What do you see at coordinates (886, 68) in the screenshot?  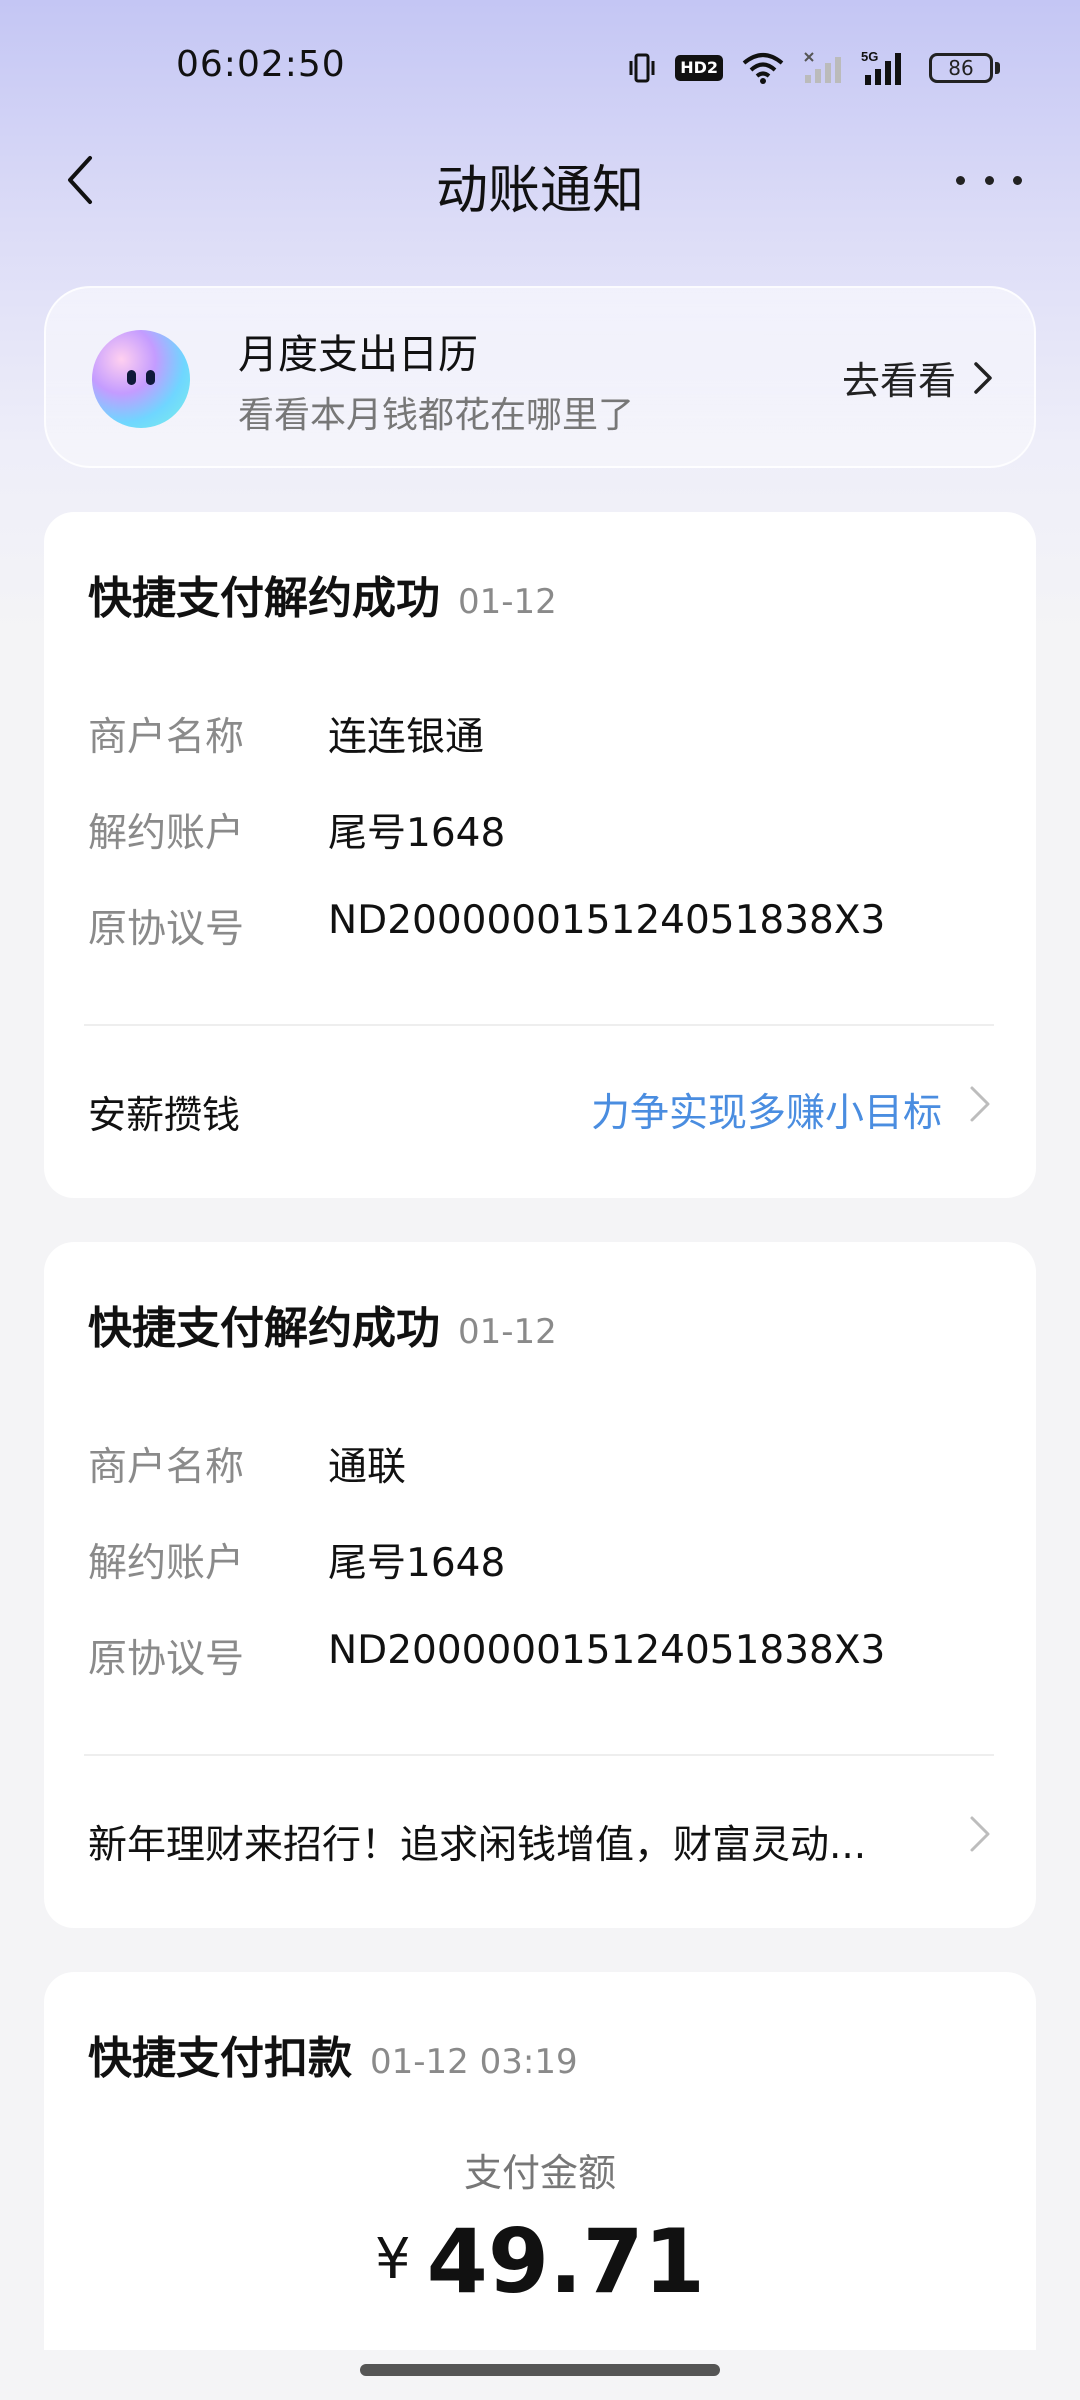 I see `signal-5g-icon: 5G` at bounding box center [886, 68].